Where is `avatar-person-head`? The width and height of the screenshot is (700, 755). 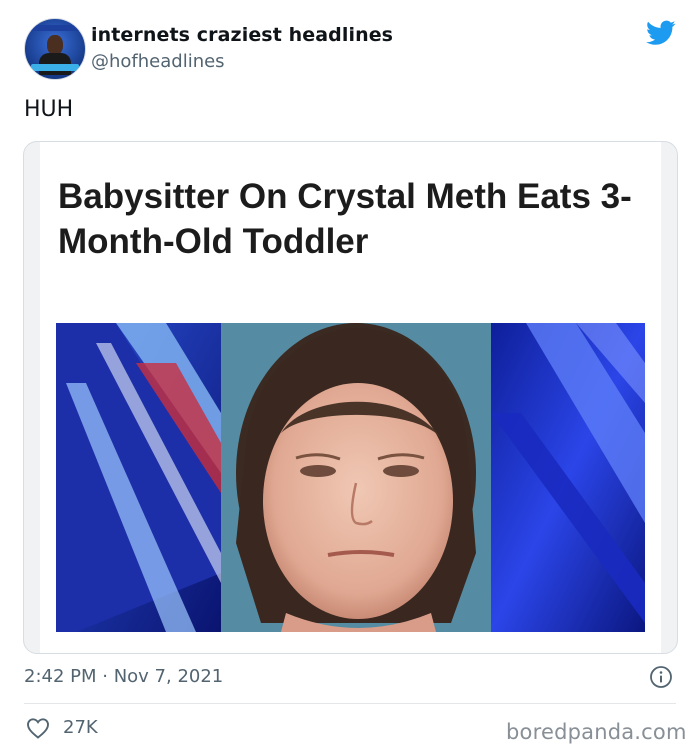 avatar-person-head is located at coordinates (55, 45).